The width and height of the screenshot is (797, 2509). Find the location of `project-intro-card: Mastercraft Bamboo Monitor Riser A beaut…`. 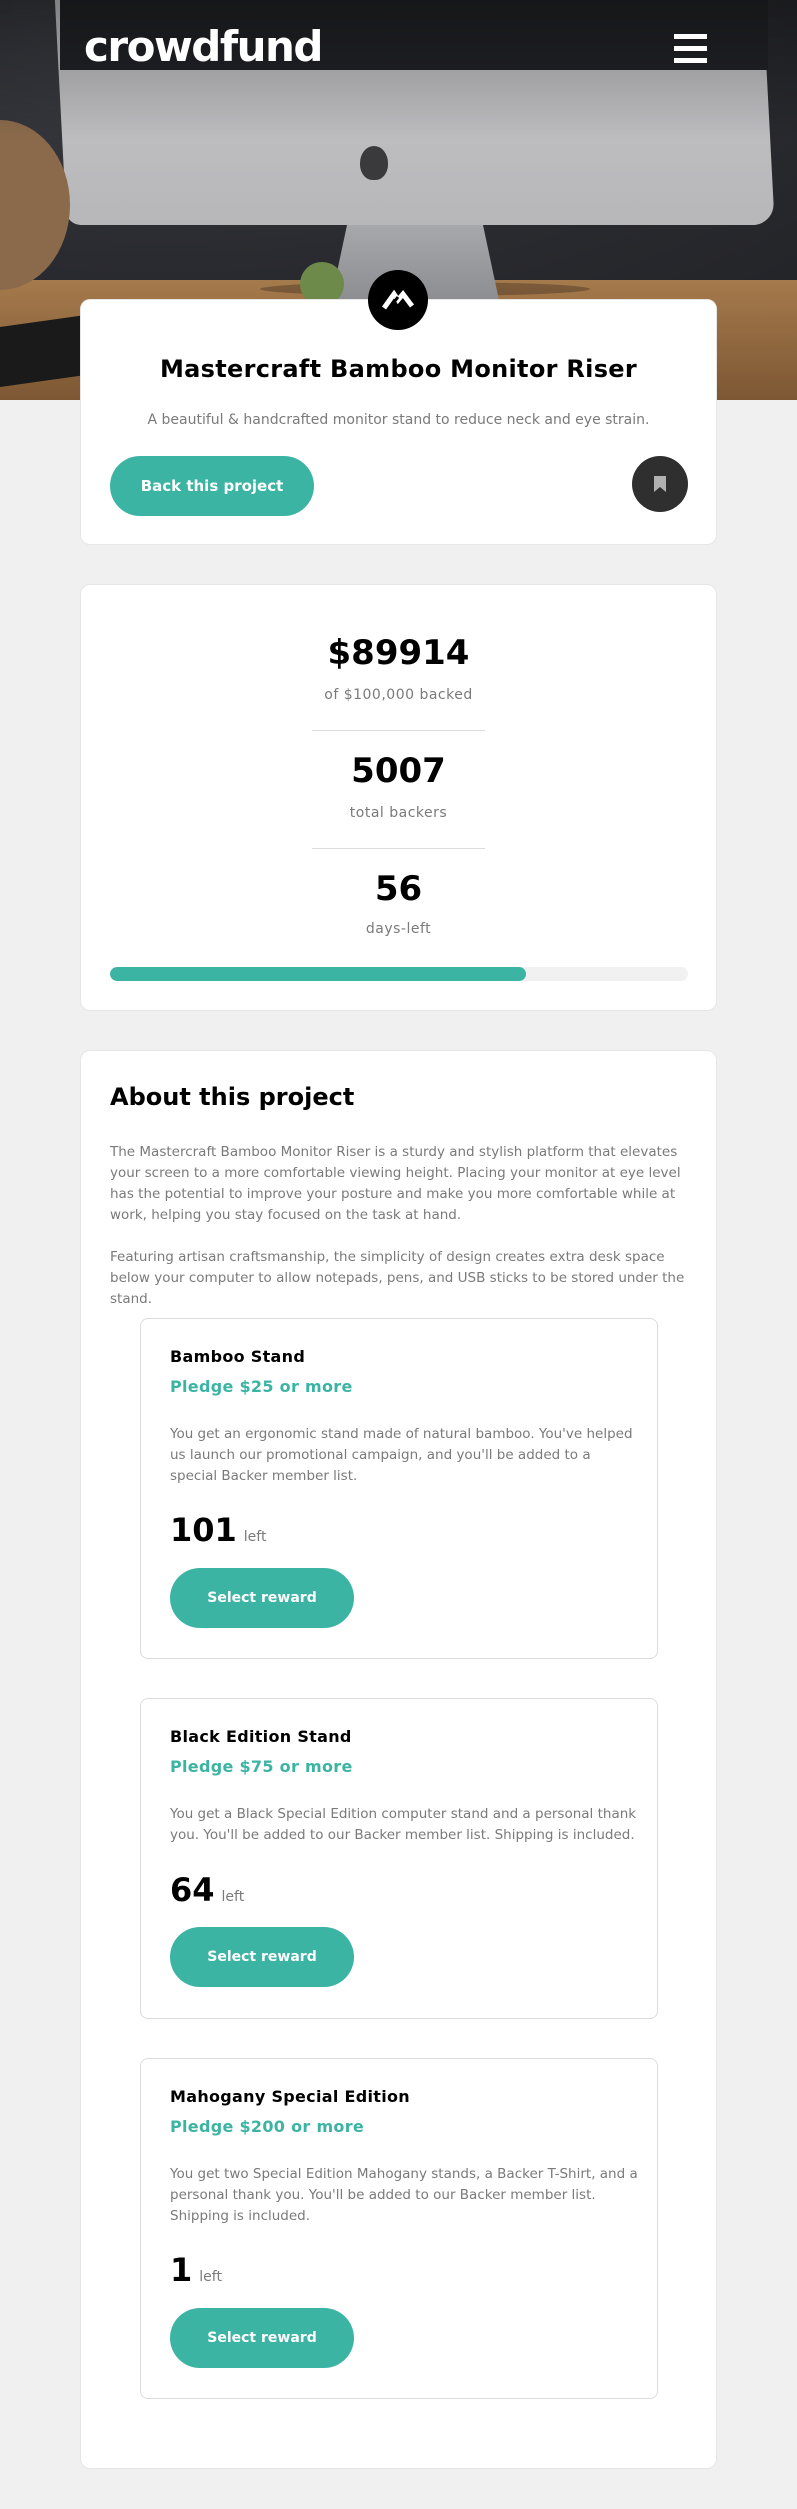

project-intro-card: Mastercraft Bamboo Monitor Riser A beaut… is located at coordinates (398, 407).